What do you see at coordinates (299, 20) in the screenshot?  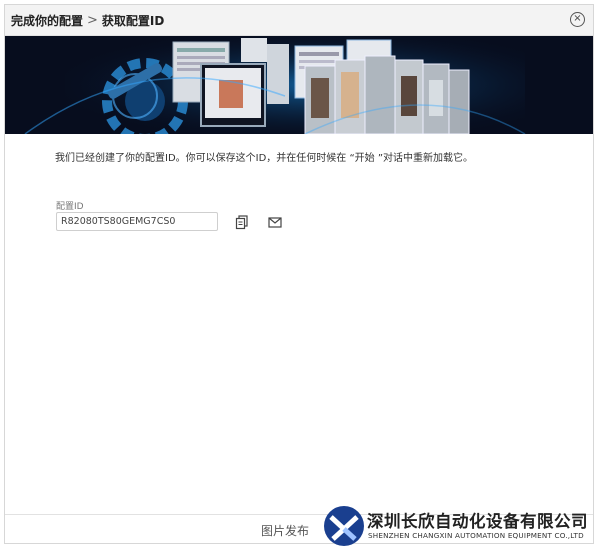 I see `dialog-titlebar: 完成你的配置 > 获取配置ID ×` at bounding box center [299, 20].